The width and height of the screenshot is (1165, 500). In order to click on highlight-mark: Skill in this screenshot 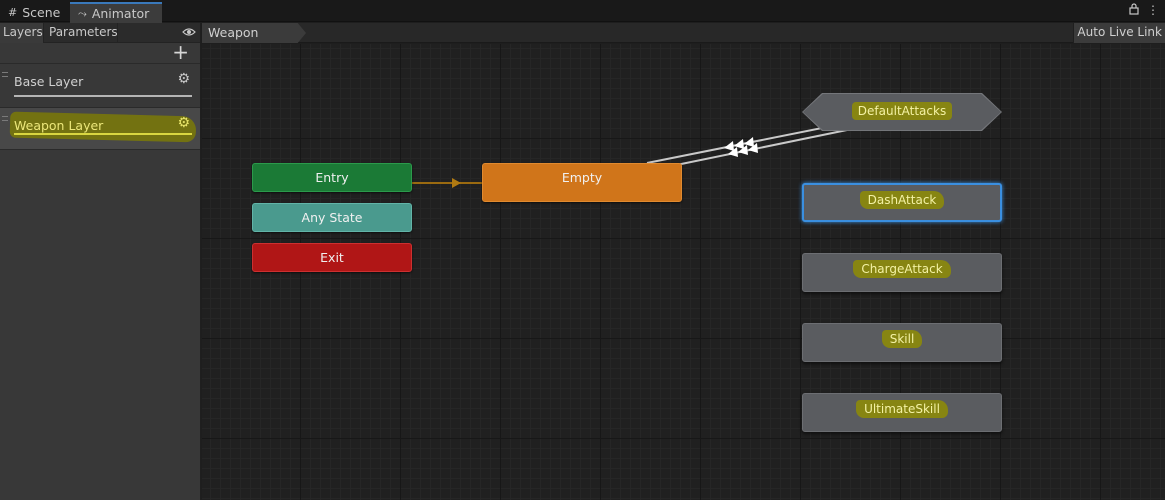, I will do `click(901, 339)`.